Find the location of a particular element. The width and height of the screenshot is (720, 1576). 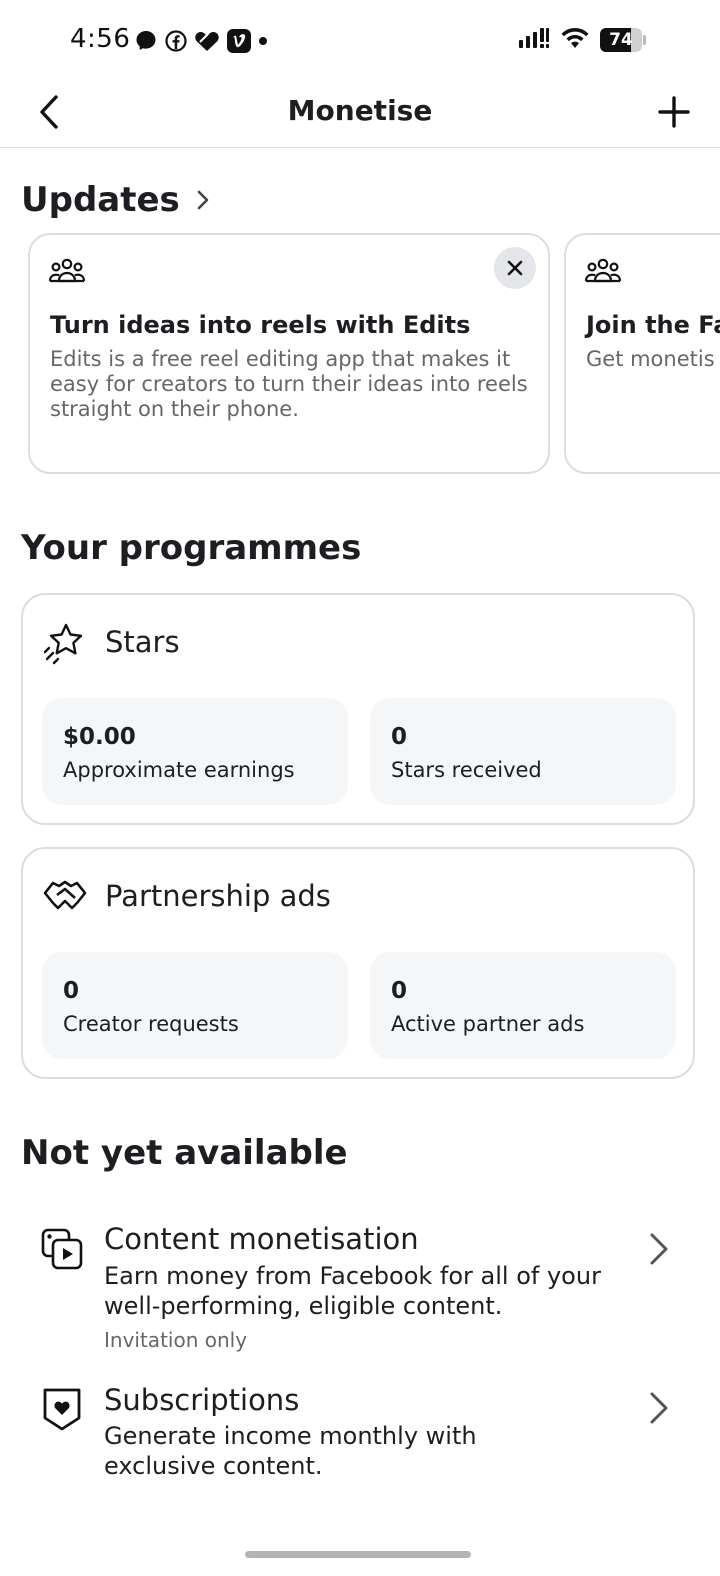

plus-icon is located at coordinates (674, 112).